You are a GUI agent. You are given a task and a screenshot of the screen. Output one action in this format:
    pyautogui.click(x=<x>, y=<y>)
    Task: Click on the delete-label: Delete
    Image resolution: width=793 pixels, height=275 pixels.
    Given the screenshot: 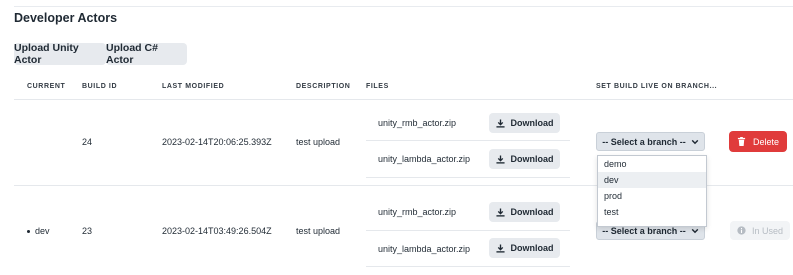 What is the action you would take?
    pyautogui.click(x=765, y=141)
    